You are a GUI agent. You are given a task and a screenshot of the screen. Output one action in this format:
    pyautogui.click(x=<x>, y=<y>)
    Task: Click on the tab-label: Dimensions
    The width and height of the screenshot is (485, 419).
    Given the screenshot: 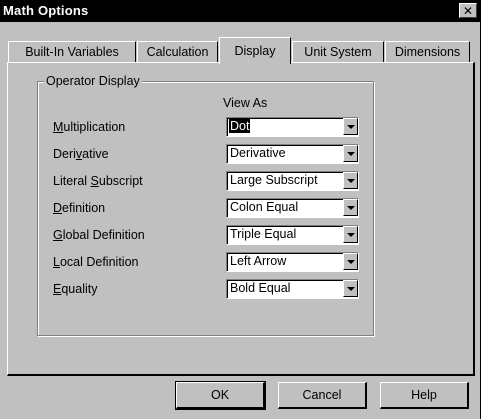 What is the action you would take?
    pyautogui.click(x=427, y=52)
    